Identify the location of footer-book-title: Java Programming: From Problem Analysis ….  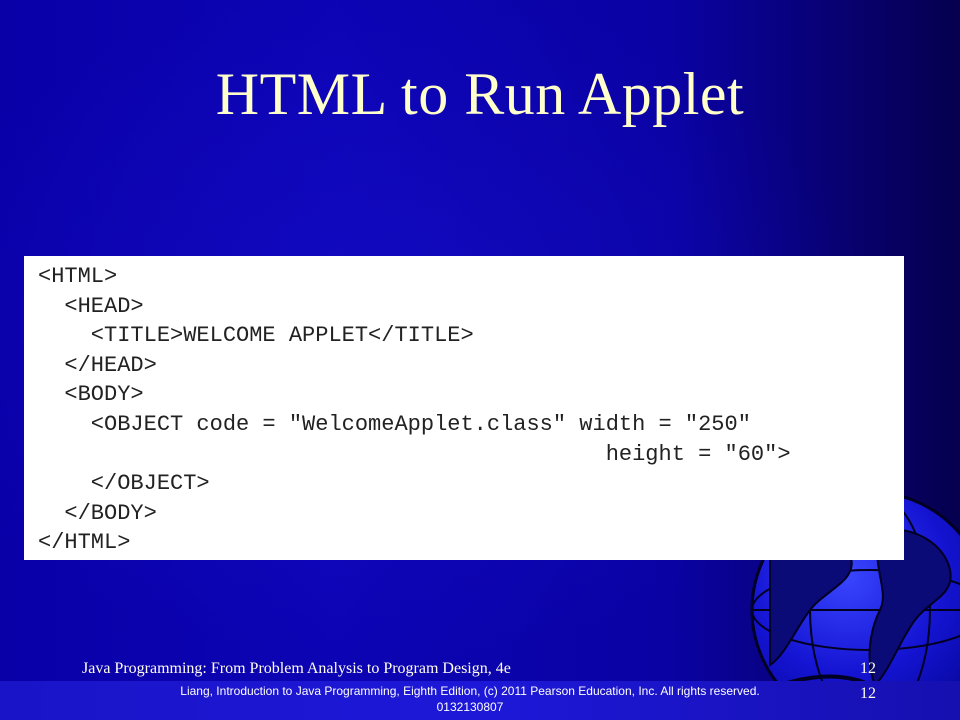
(296, 668).